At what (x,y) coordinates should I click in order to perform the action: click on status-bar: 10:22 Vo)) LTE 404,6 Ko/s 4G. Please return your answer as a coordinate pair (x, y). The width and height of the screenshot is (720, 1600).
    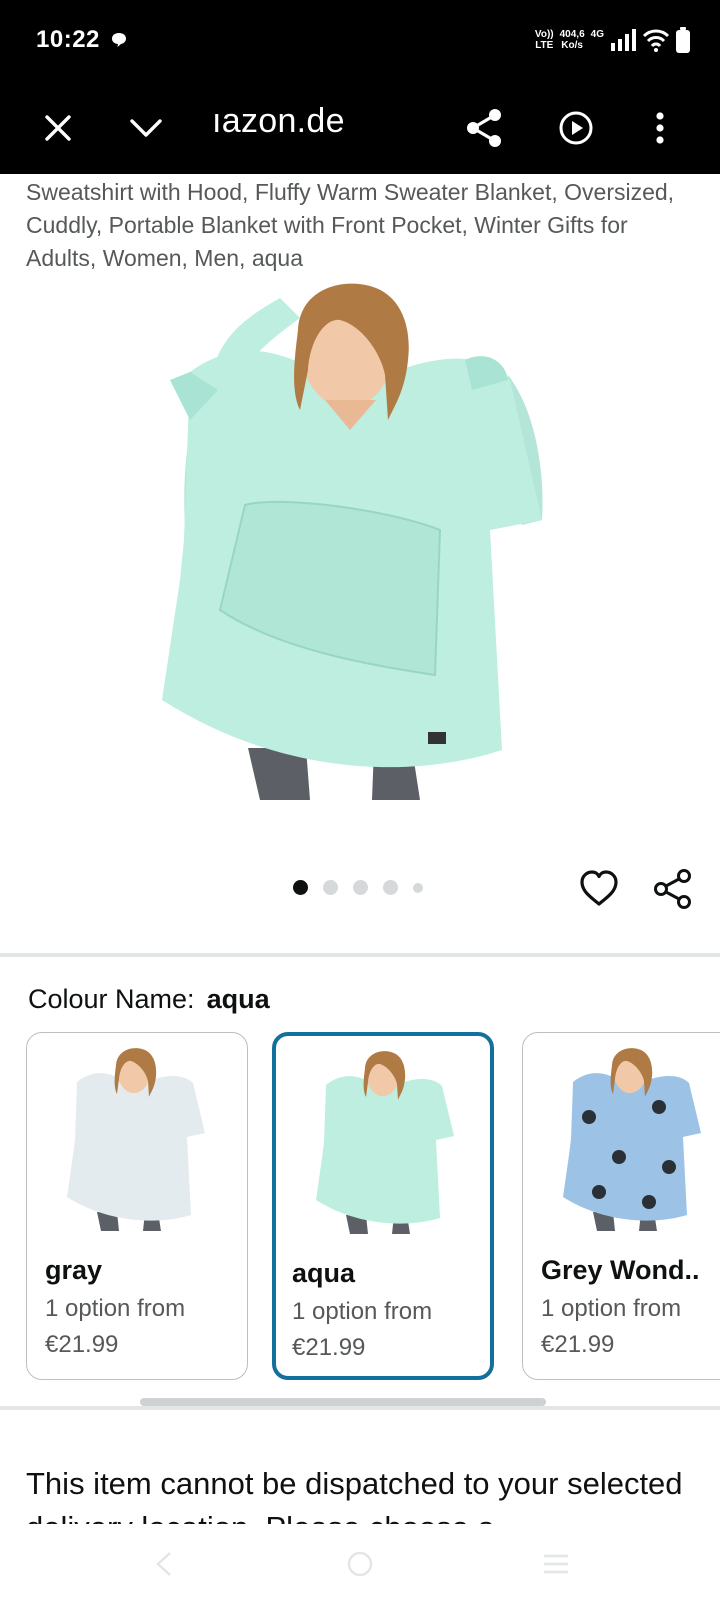
    Looking at the image, I should click on (360, 41).